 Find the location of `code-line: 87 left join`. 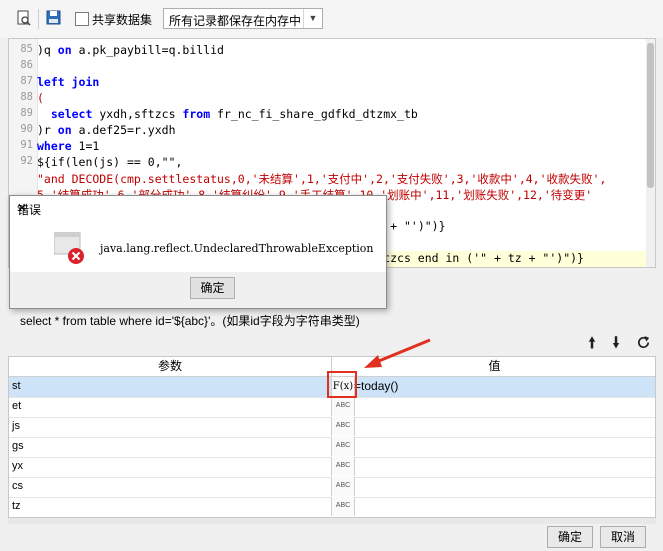

code-line: 87 left join is located at coordinates (332, 83).